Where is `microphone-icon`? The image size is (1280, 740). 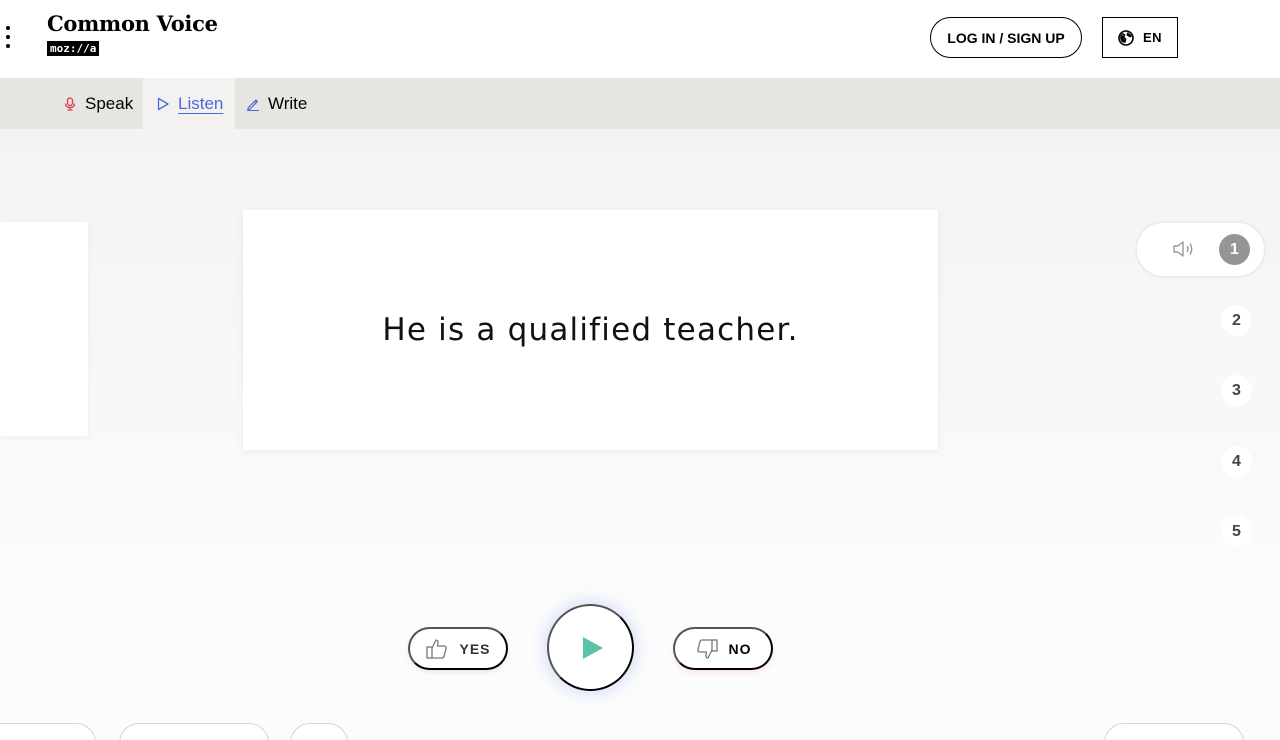 microphone-icon is located at coordinates (70, 103).